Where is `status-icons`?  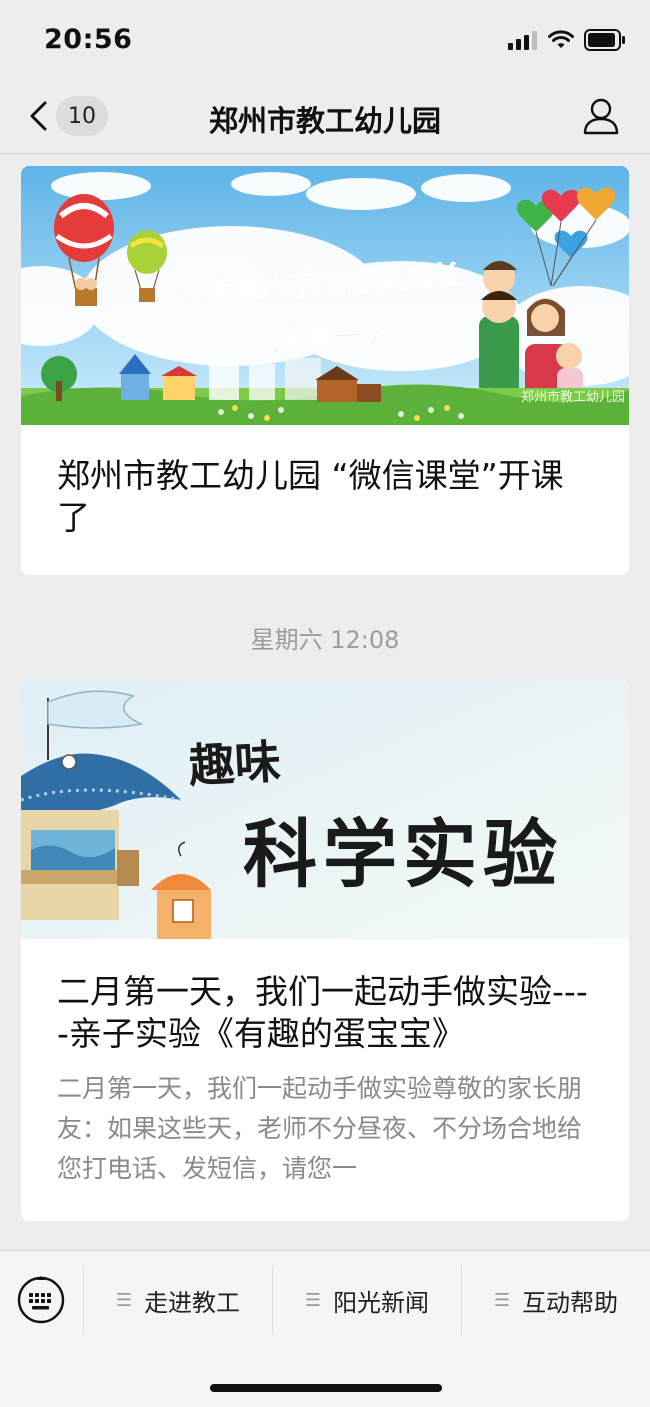 status-icons is located at coordinates (567, 40).